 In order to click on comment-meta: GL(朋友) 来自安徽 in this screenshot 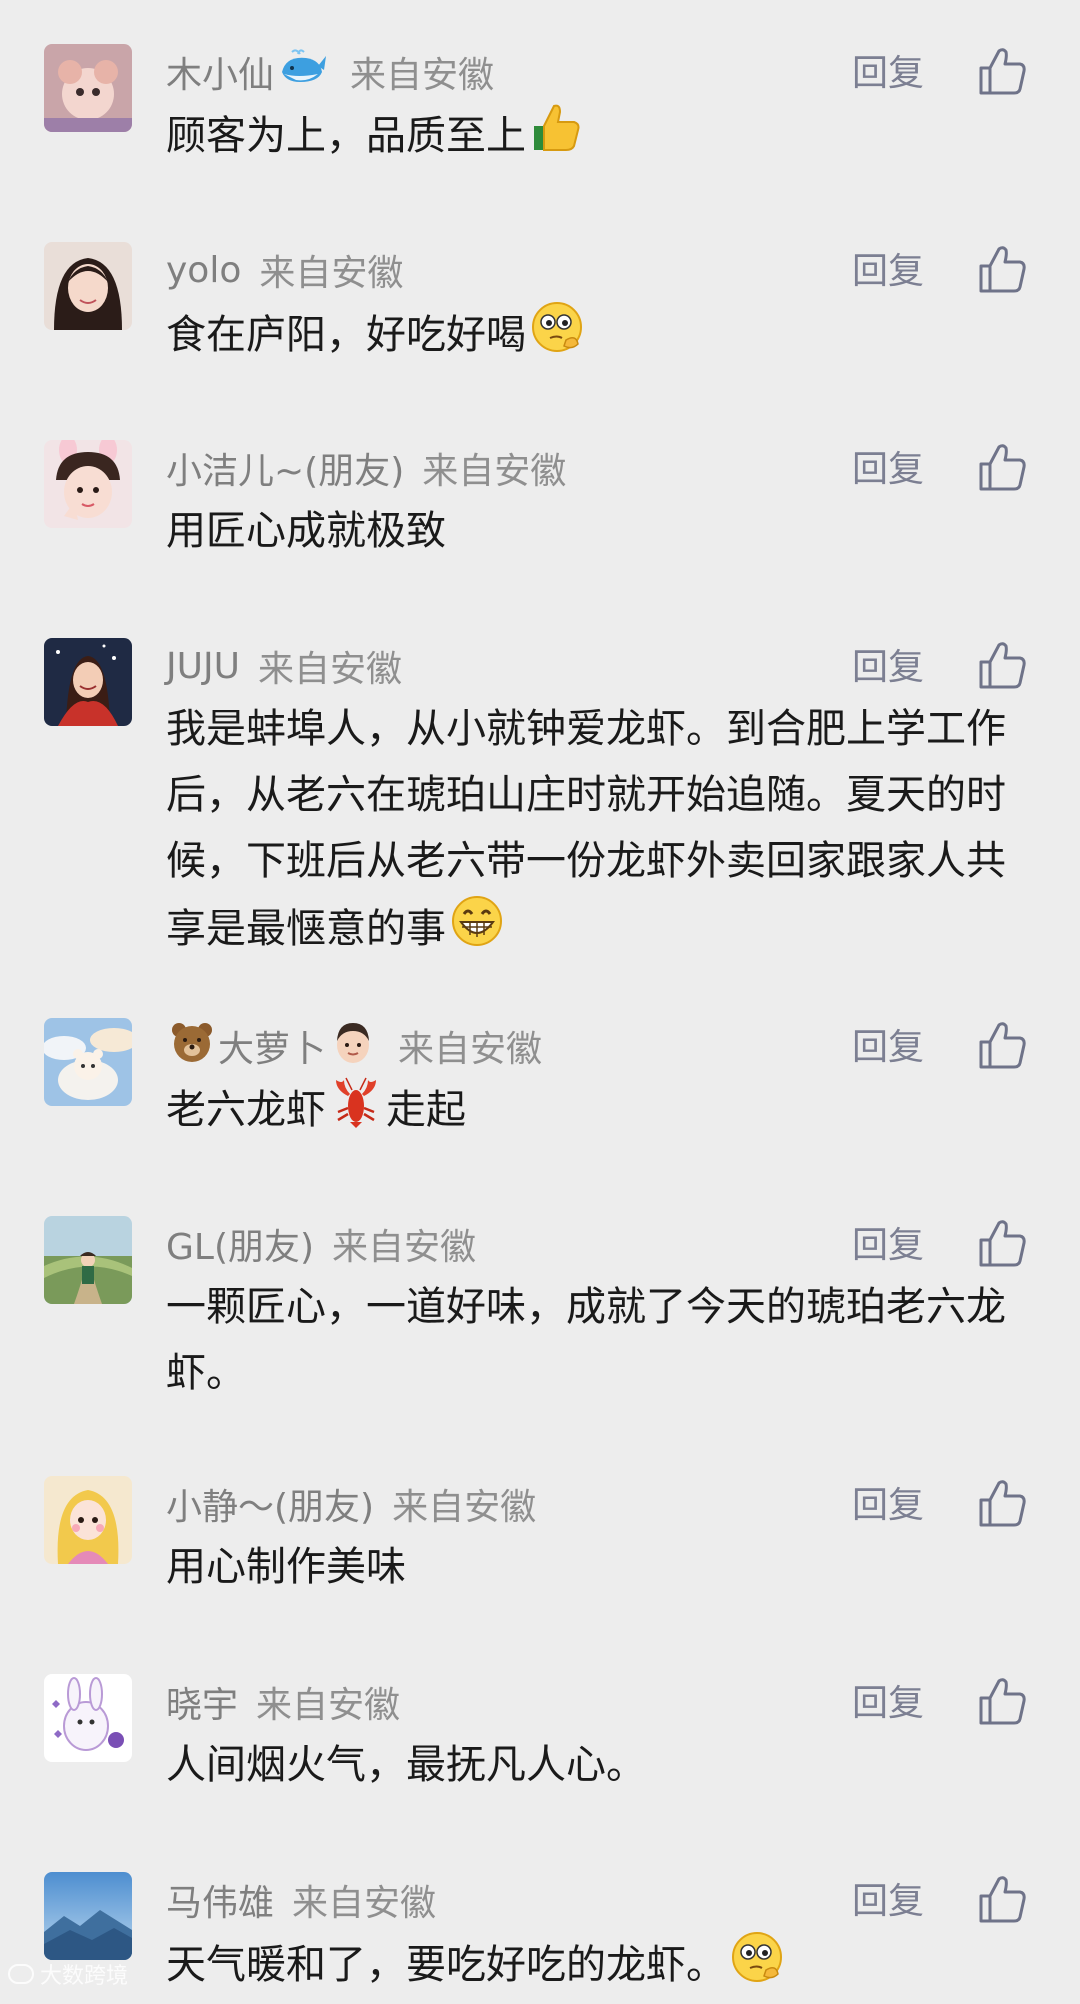, I will do `click(321, 1244)`.